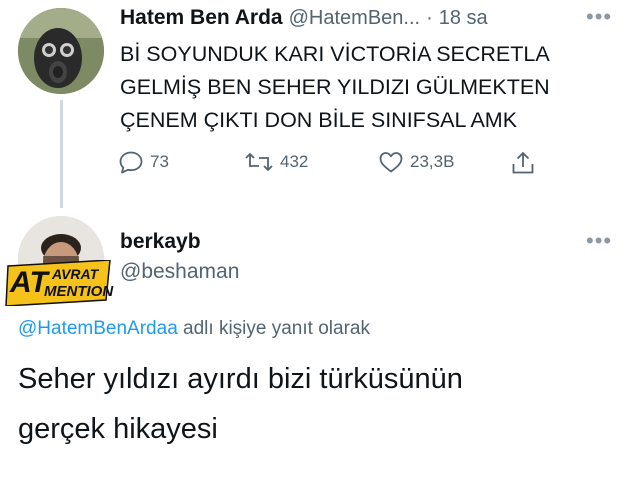 This screenshot has height=477, width=635. I want to click on author-avatar, so click(61, 51).